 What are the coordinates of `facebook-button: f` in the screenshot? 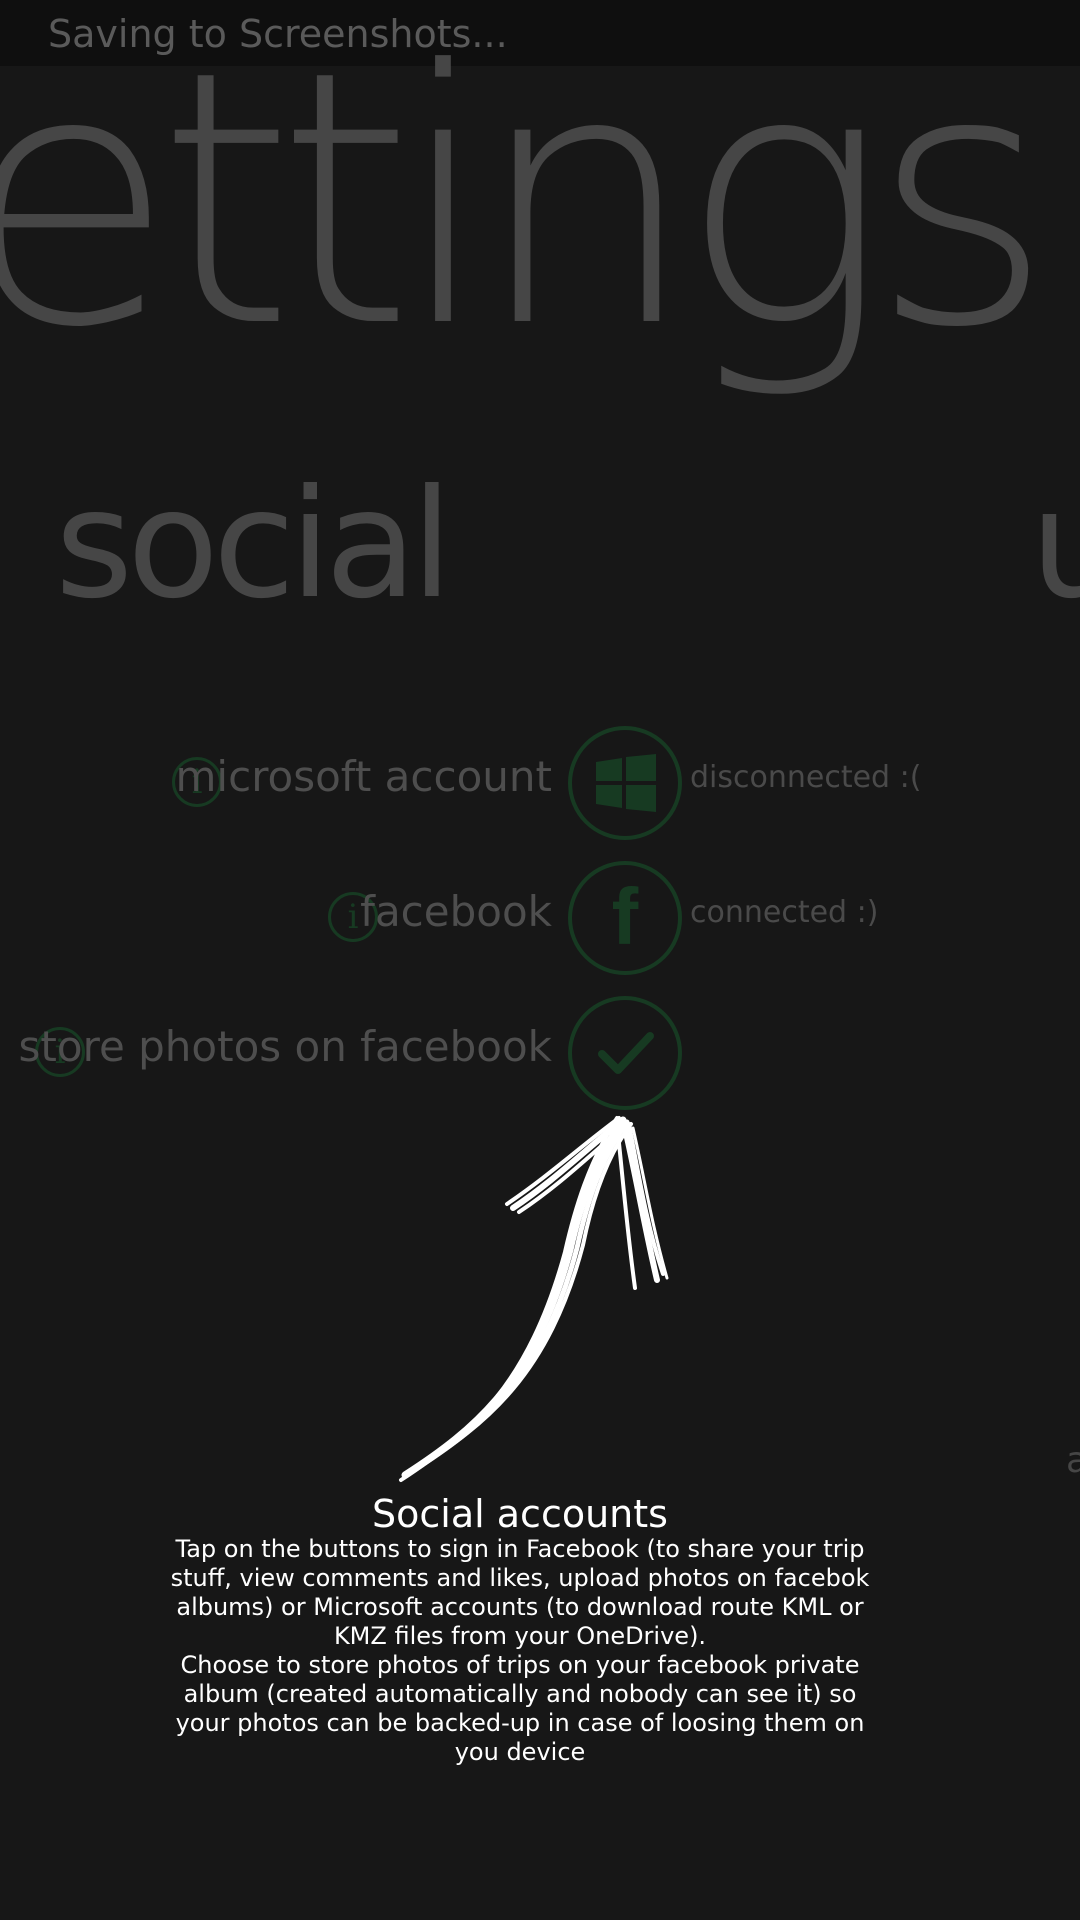 It's located at (625, 918).